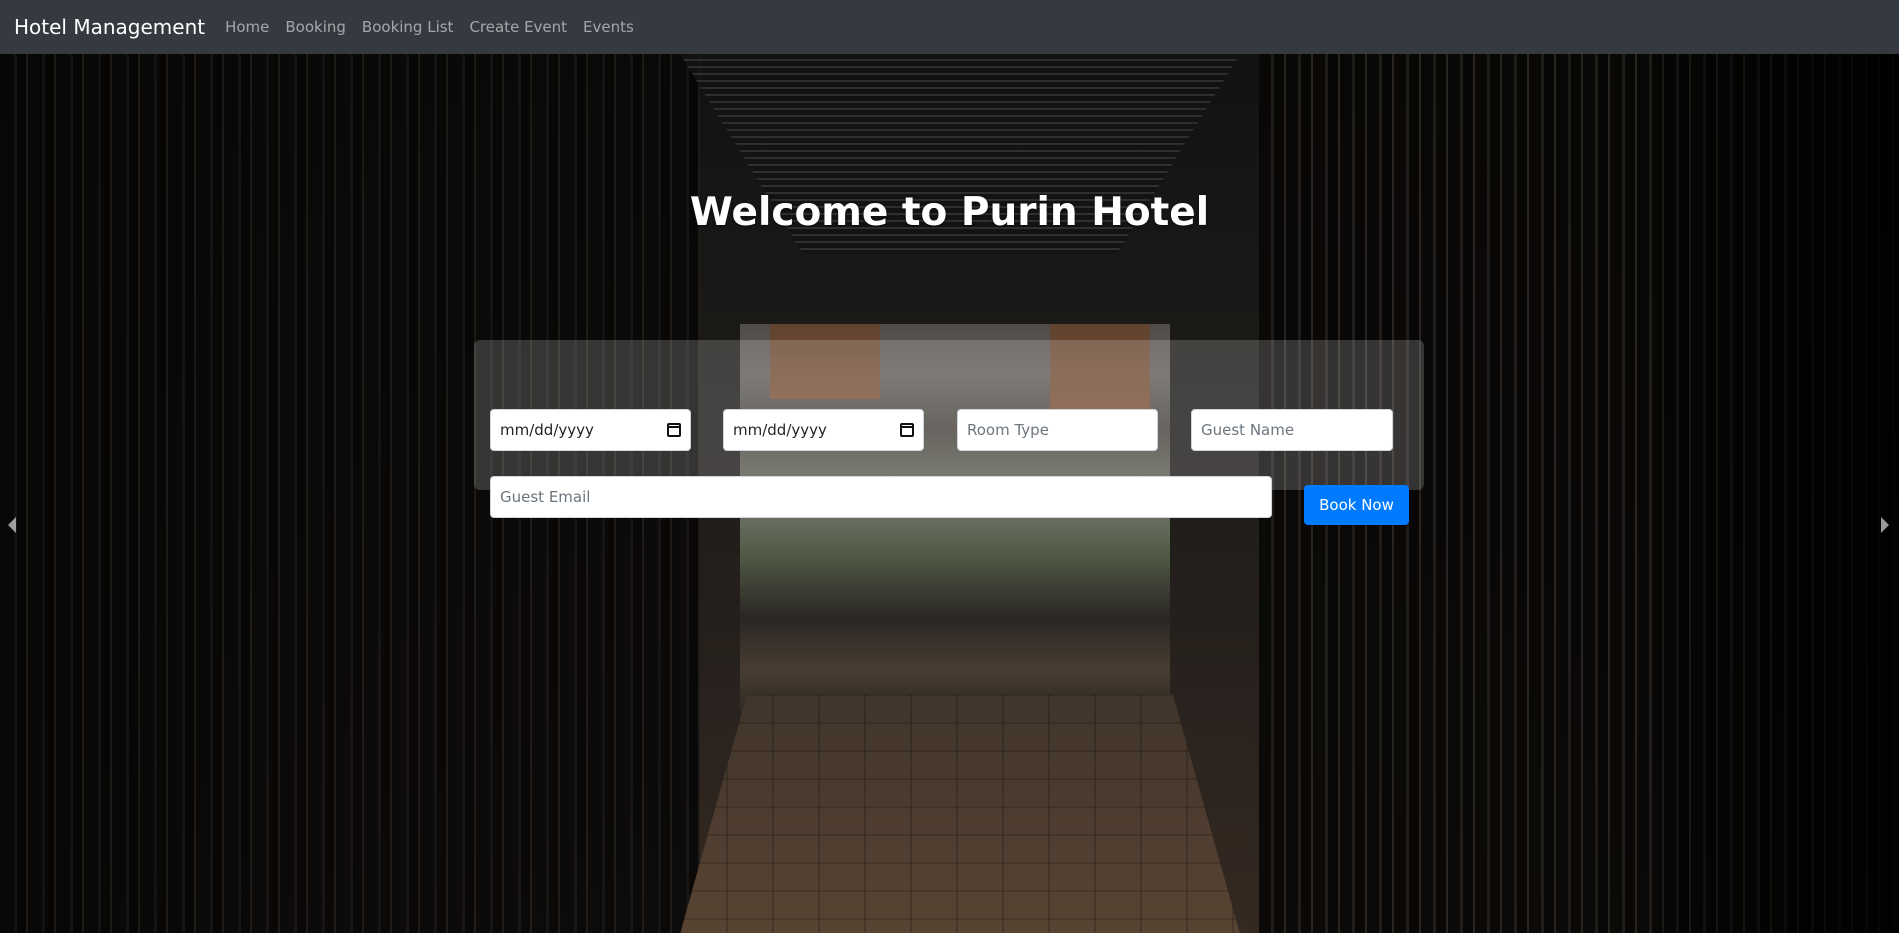 Image resolution: width=1899 pixels, height=933 pixels. What do you see at coordinates (408, 27) in the screenshot?
I see `nav-link-booking-list: Booking List` at bounding box center [408, 27].